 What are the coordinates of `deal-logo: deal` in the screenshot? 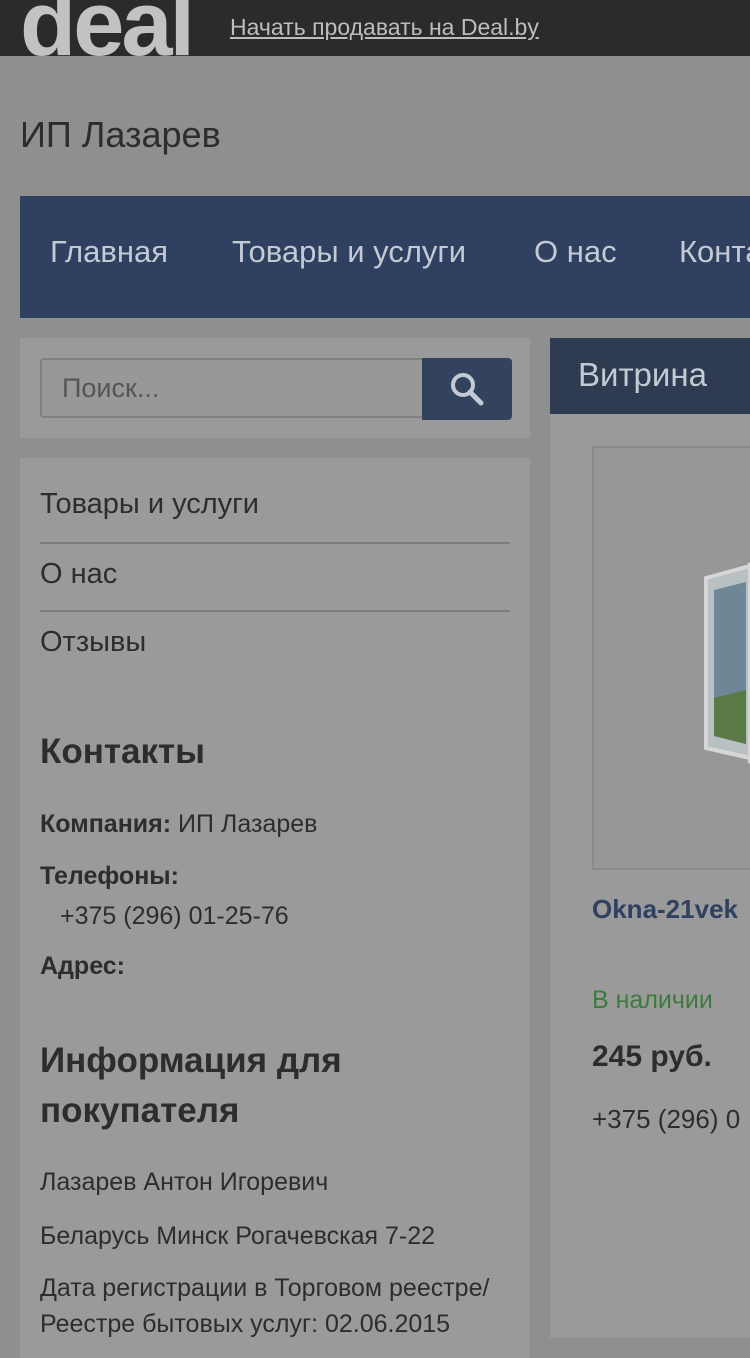 It's located at (107, 28).